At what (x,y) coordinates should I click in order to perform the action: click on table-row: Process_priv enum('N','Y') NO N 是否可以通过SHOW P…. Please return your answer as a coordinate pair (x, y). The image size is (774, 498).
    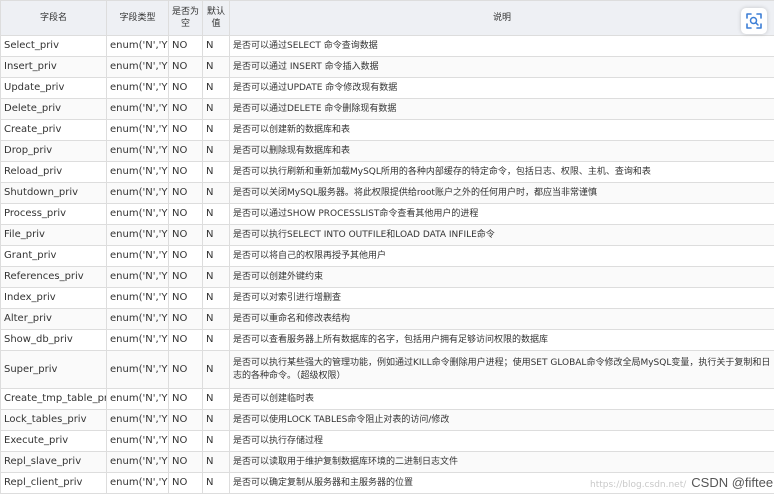
    Looking at the image, I should click on (387, 214).